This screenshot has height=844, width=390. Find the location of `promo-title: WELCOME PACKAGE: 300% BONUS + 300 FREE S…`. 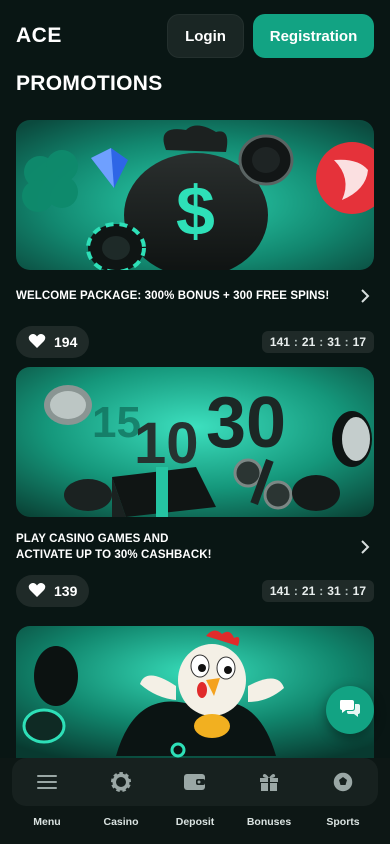

promo-title: WELCOME PACKAGE: 300% BONUS + 300 FREE S… is located at coordinates (173, 296).